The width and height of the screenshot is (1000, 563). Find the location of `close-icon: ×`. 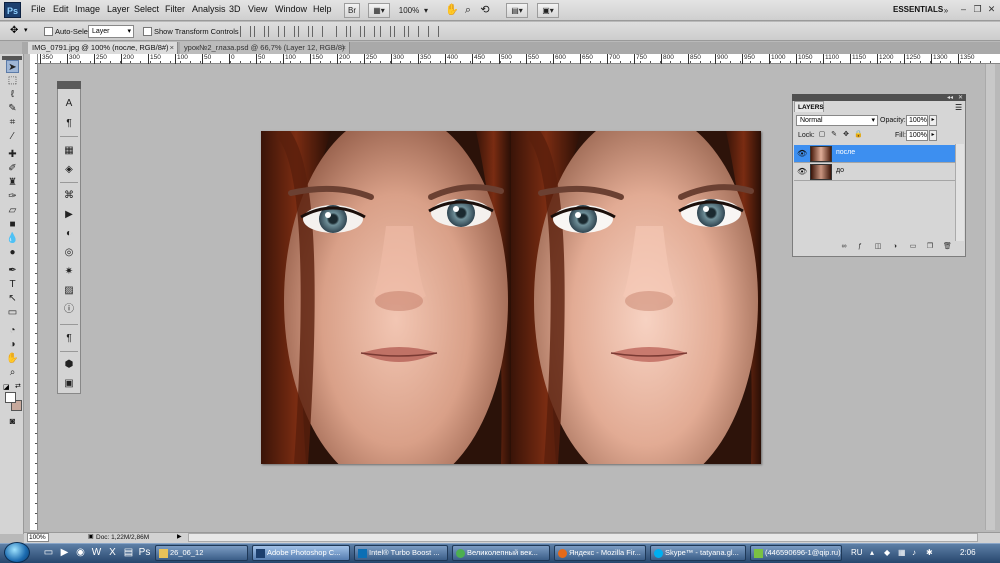

close-icon: × is located at coordinates (172, 48).